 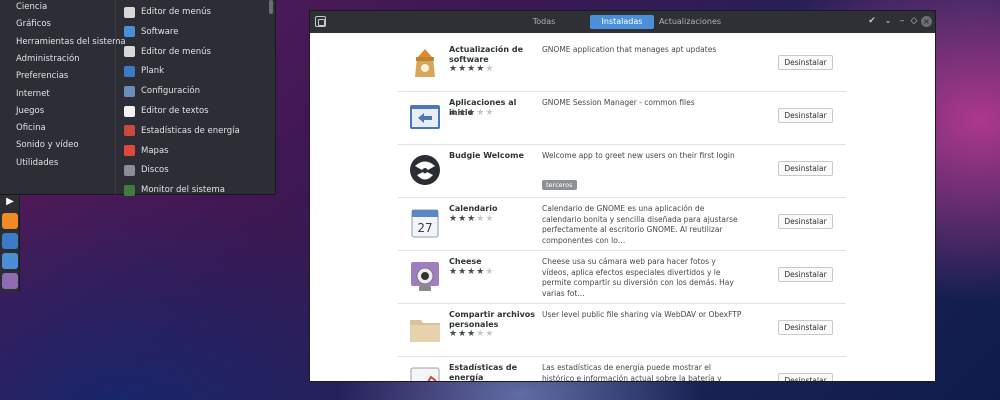 I want to click on app-name: Actualización de software, so click(x=486, y=54).